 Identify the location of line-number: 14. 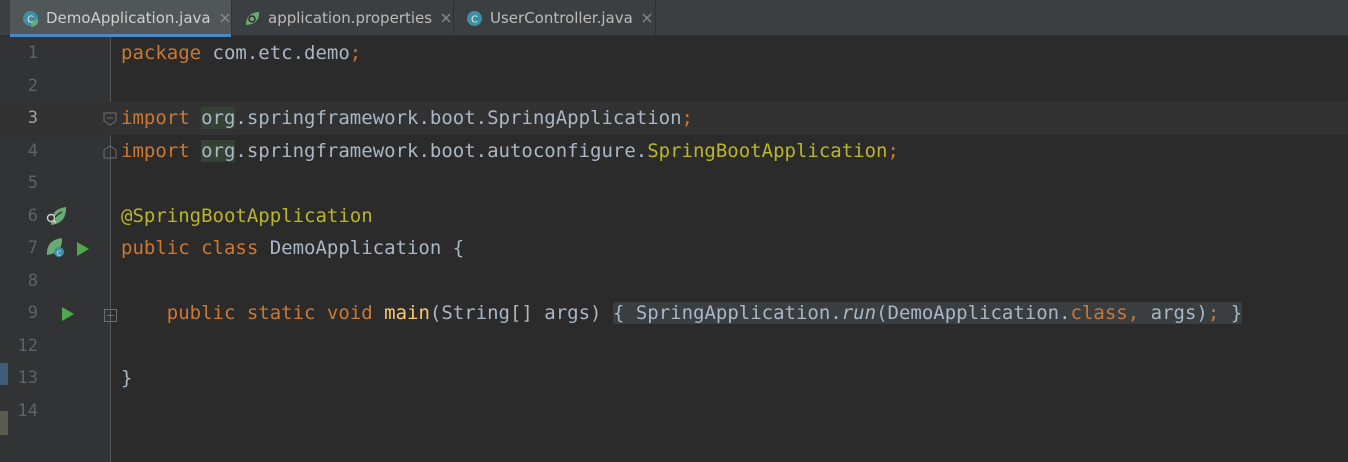
(27, 410).